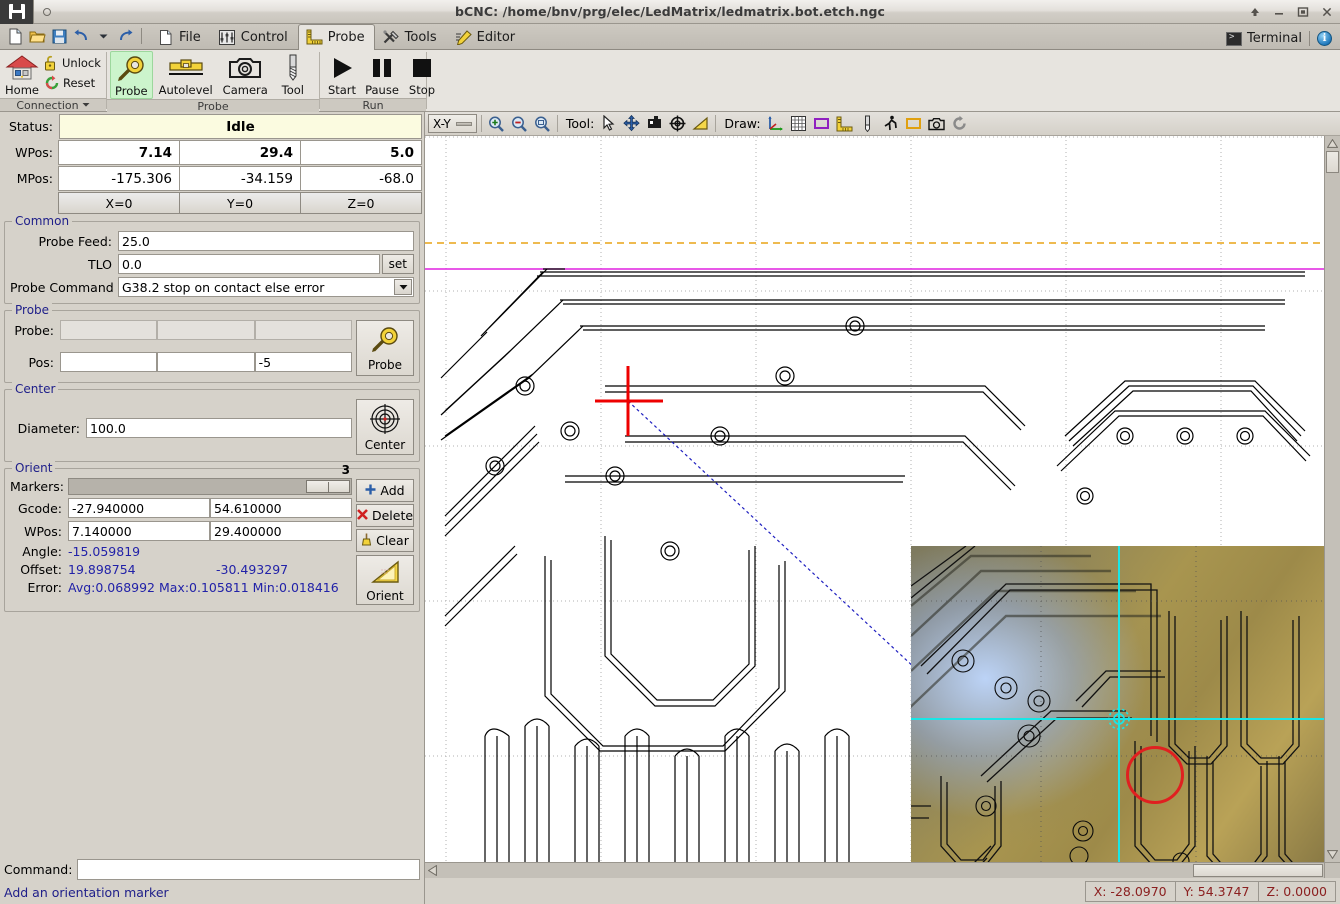 The image size is (1340, 904). Describe the element at coordinates (119, 203) in the screenshot. I see `zero-x-button: X=0` at that location.